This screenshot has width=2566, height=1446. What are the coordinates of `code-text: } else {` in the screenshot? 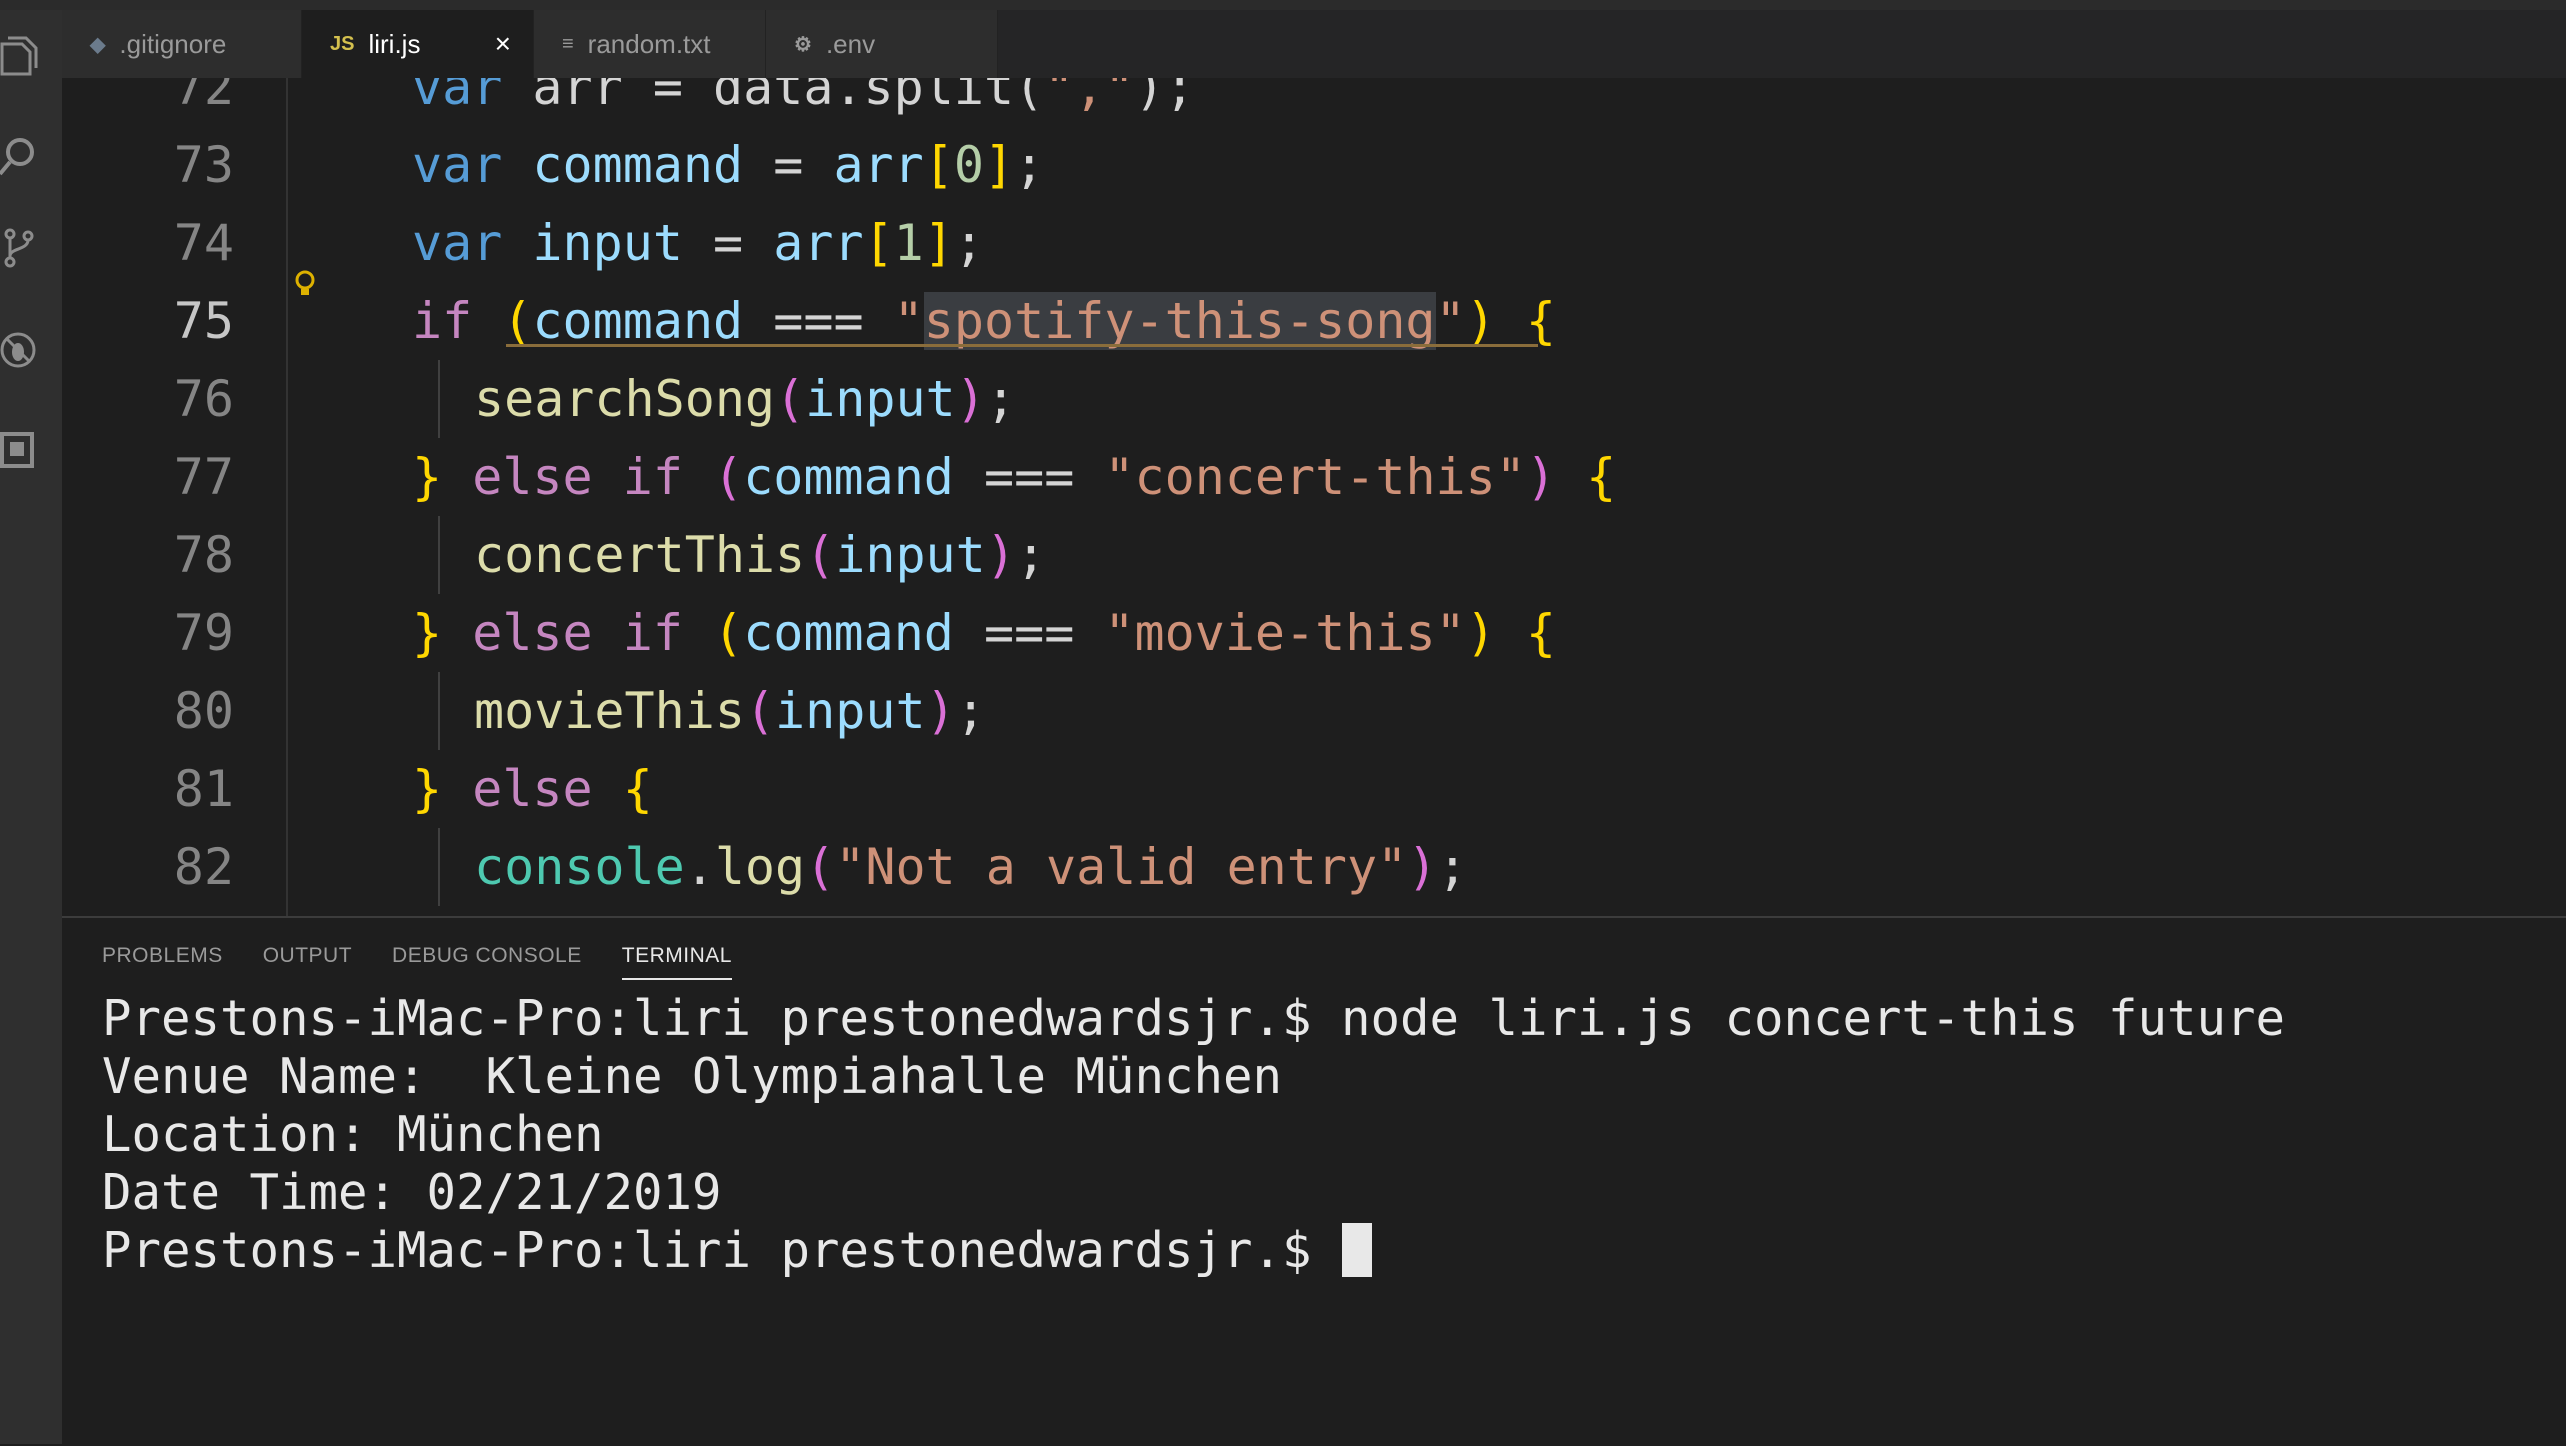 It's located at (532, 789).